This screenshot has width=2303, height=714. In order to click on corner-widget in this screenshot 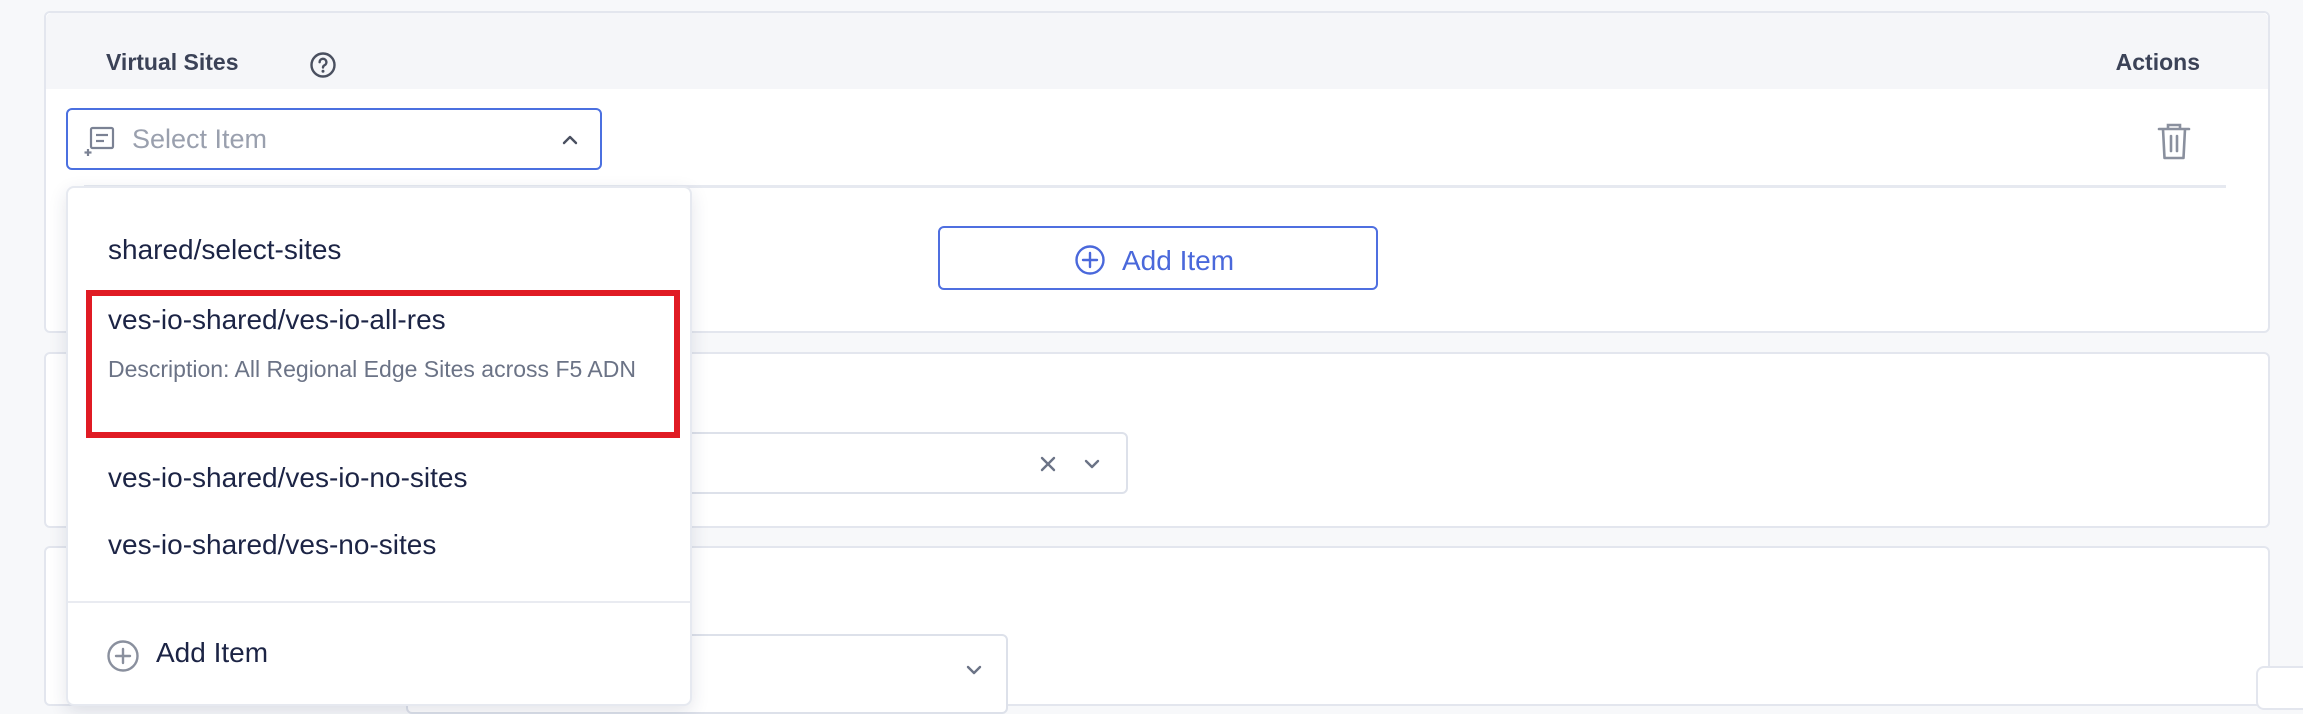, I will do `click(2279, 688)`.